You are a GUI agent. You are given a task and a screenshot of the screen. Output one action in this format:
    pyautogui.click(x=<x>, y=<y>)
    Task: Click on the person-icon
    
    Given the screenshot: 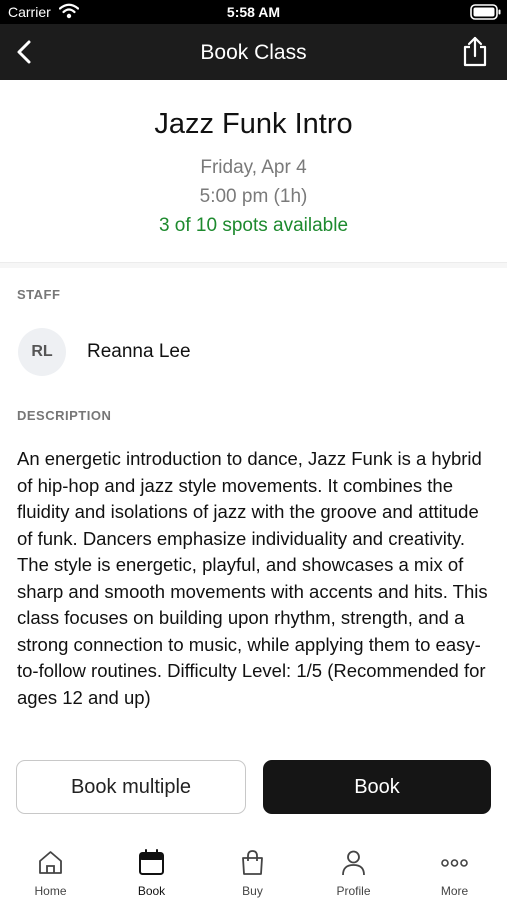 What is the action you would take?
    pyautogui.click(x=353, y=863)
    